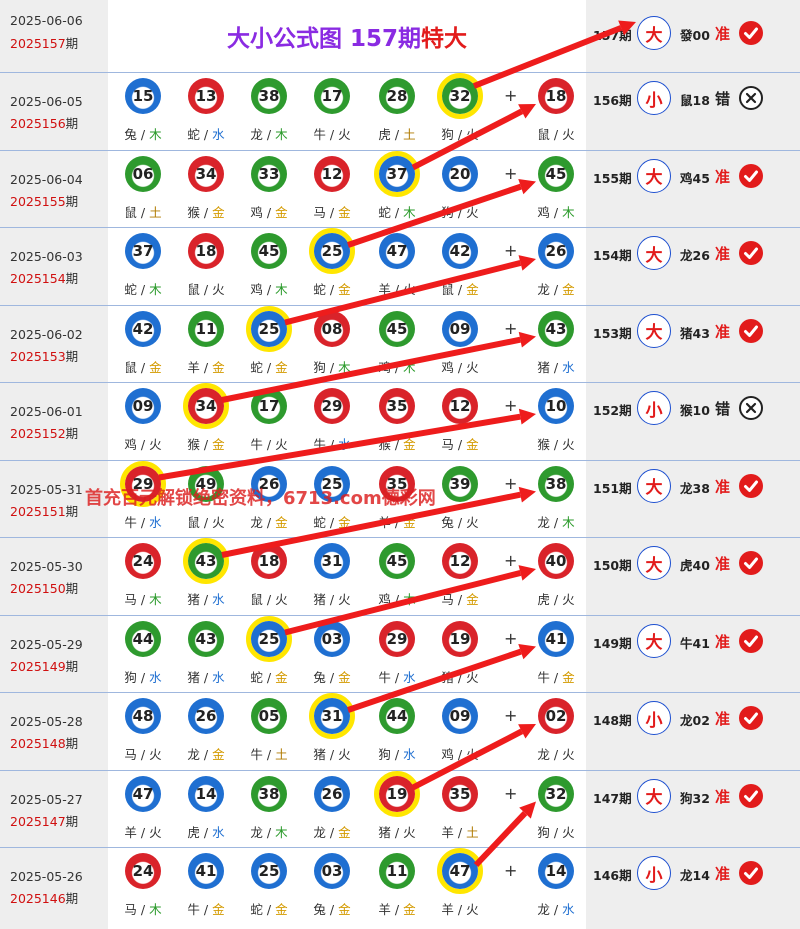  Describe the element at coordinates (44, 432) in the screenshot. I see `draw-issue: 2025152期` at that location.